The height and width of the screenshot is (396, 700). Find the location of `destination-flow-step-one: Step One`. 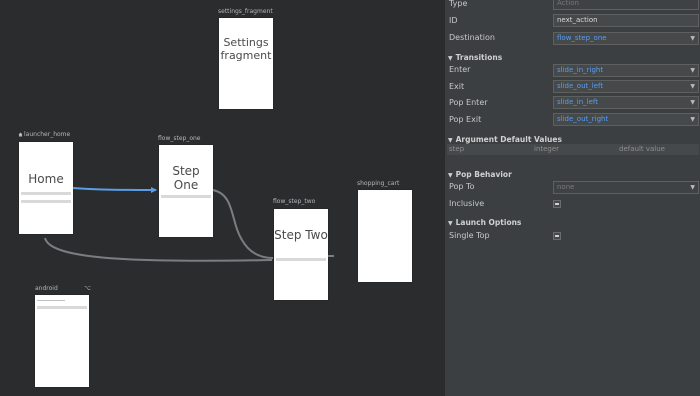

destination-flow-step-one: Step One is located at coordinates (186, 191).